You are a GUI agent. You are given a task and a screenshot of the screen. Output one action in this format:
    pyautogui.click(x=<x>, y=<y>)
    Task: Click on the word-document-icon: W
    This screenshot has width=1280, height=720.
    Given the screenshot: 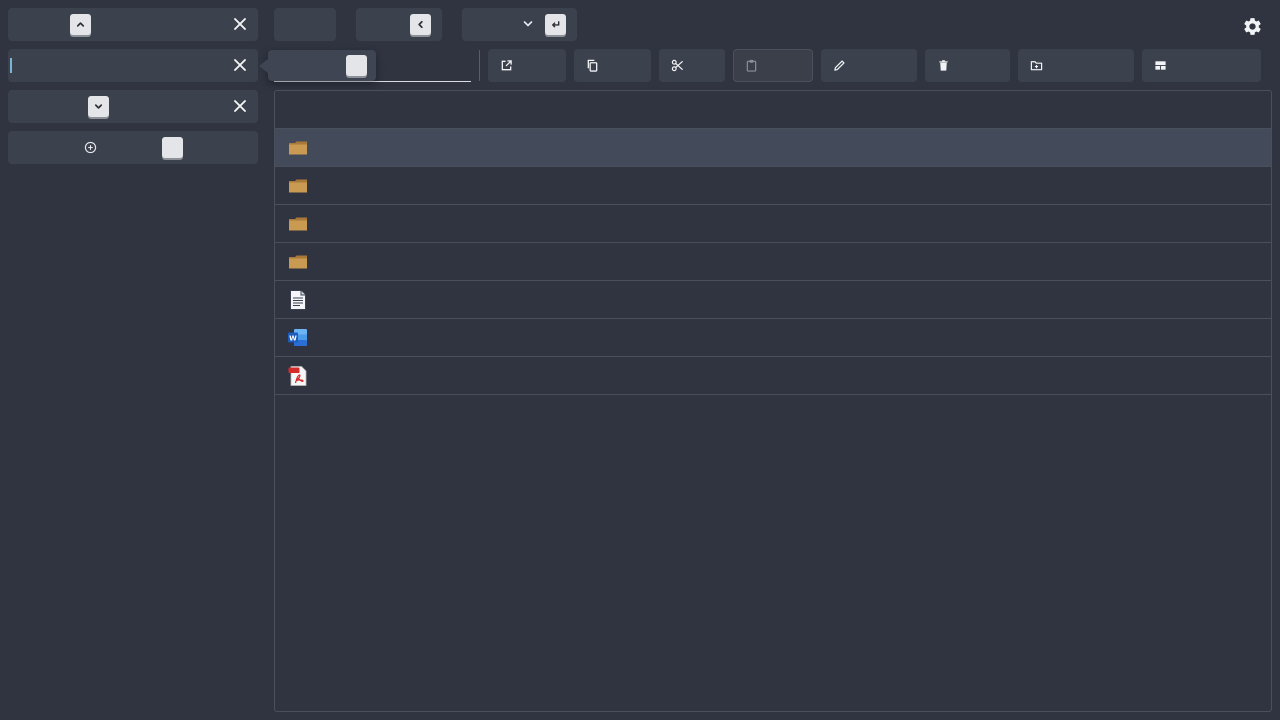 What is the action you would take?
    pyautogui.click(x=297, y=337)
    